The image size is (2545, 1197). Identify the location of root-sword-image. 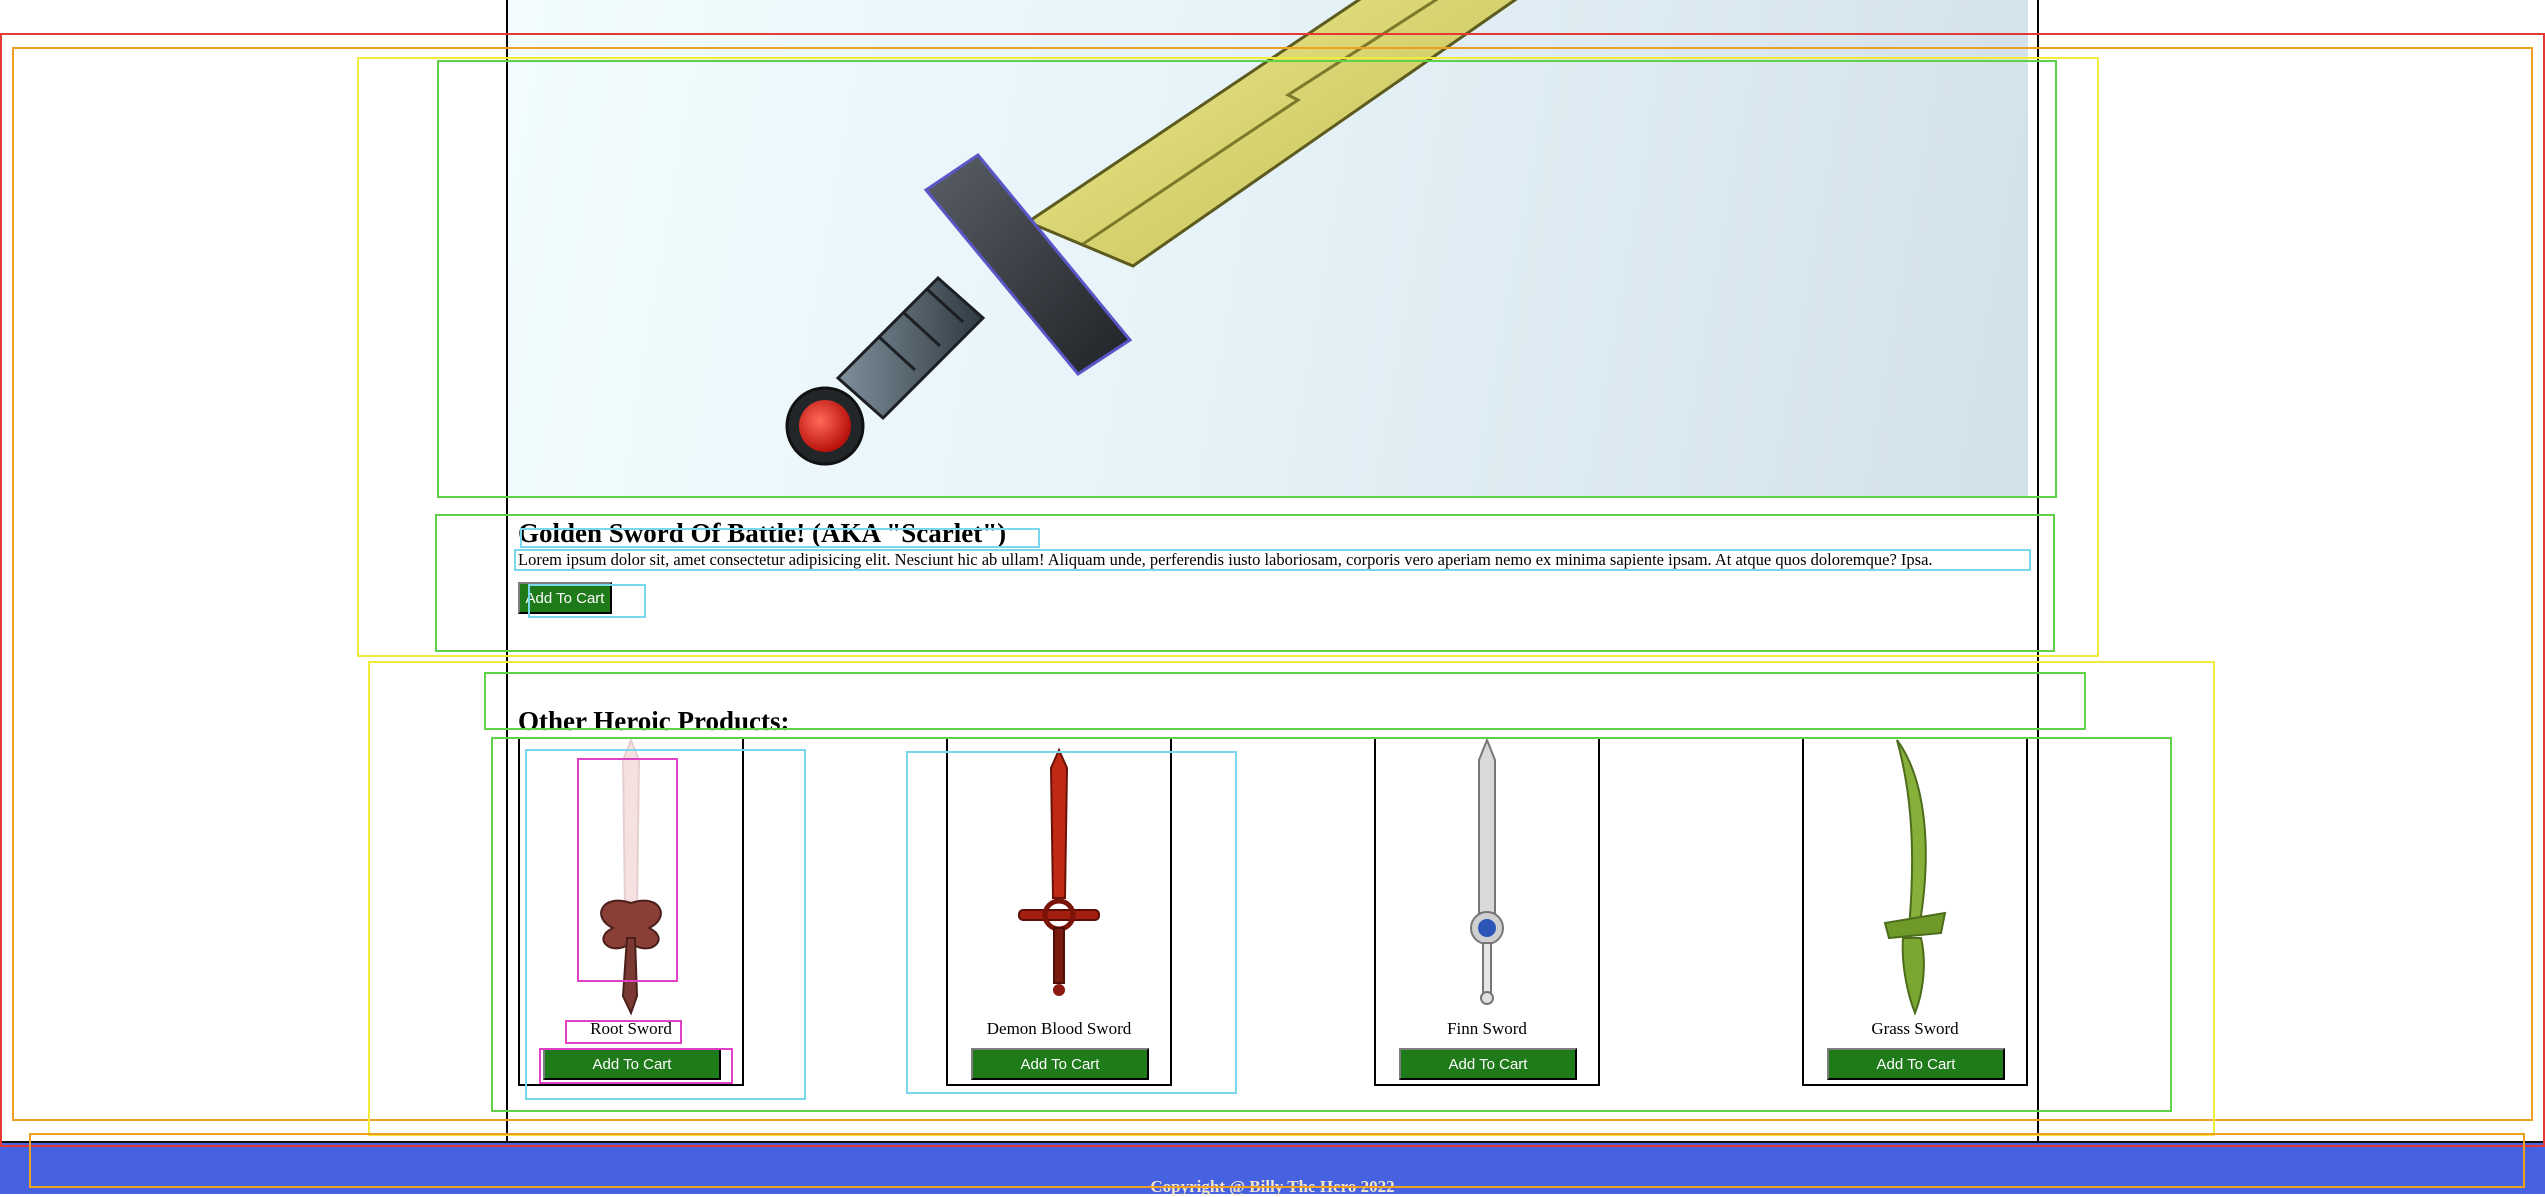
(631, 878).